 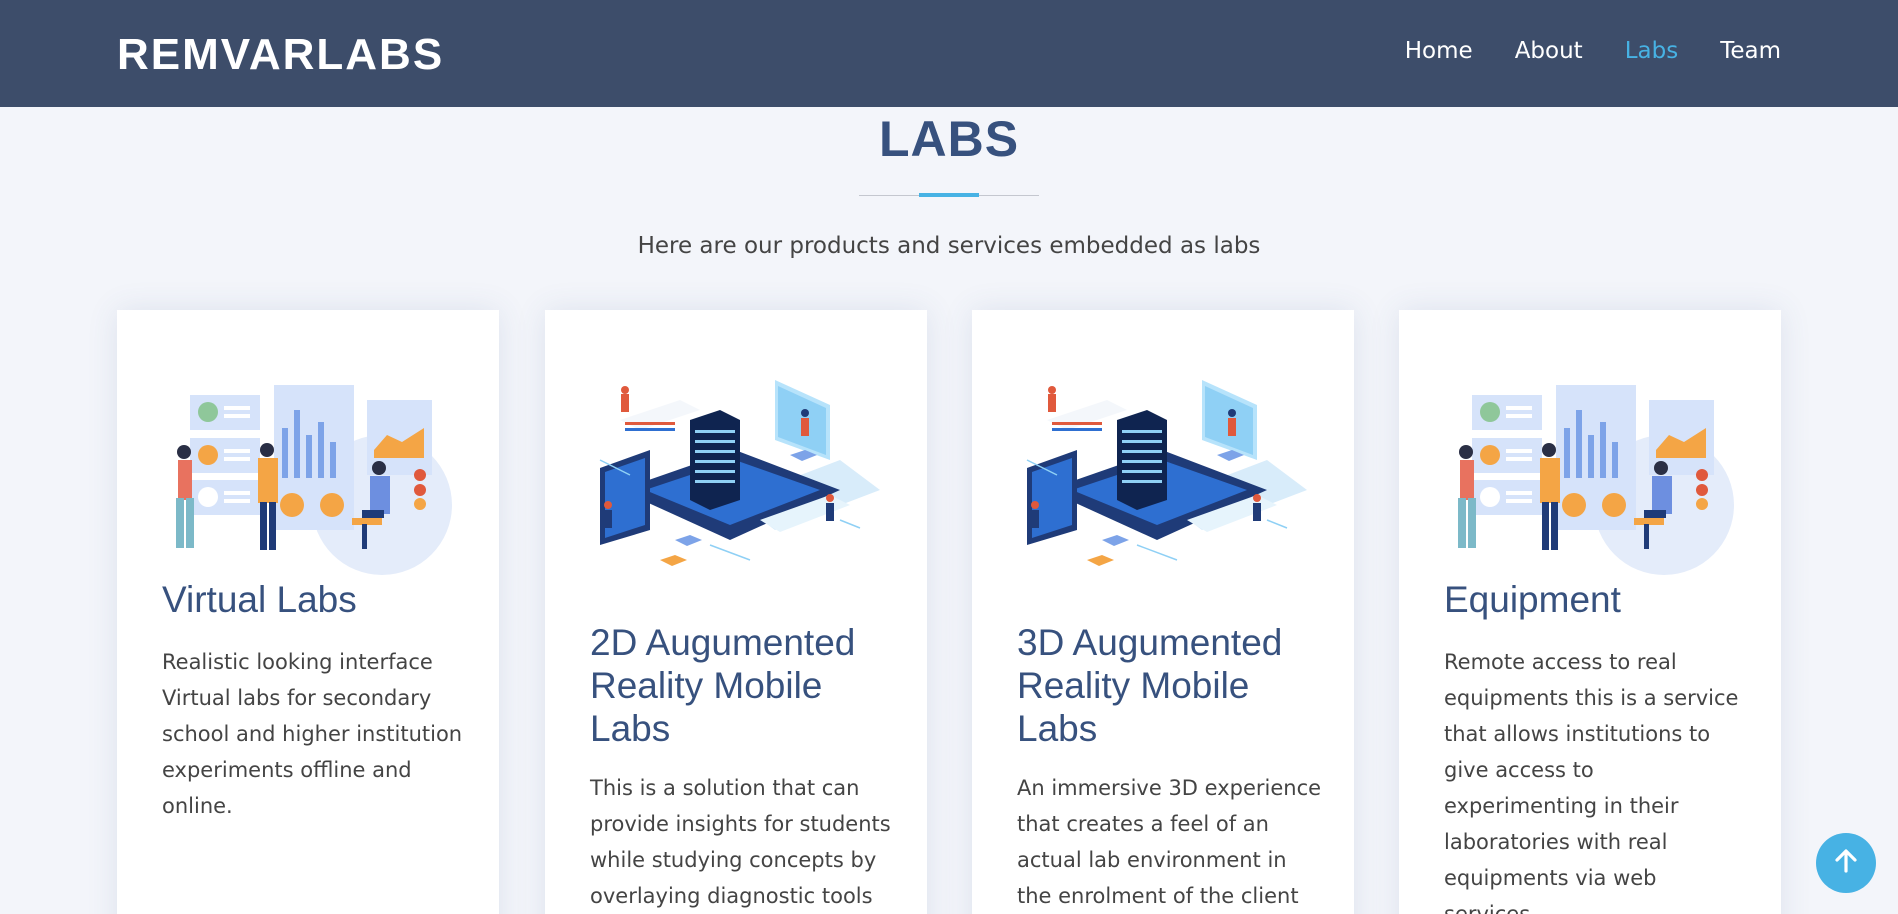 What do you see at coordinates (280, 55) in the screenshot?
I see `site-logo: REMVARLABS` at bounding box center [280, 55].